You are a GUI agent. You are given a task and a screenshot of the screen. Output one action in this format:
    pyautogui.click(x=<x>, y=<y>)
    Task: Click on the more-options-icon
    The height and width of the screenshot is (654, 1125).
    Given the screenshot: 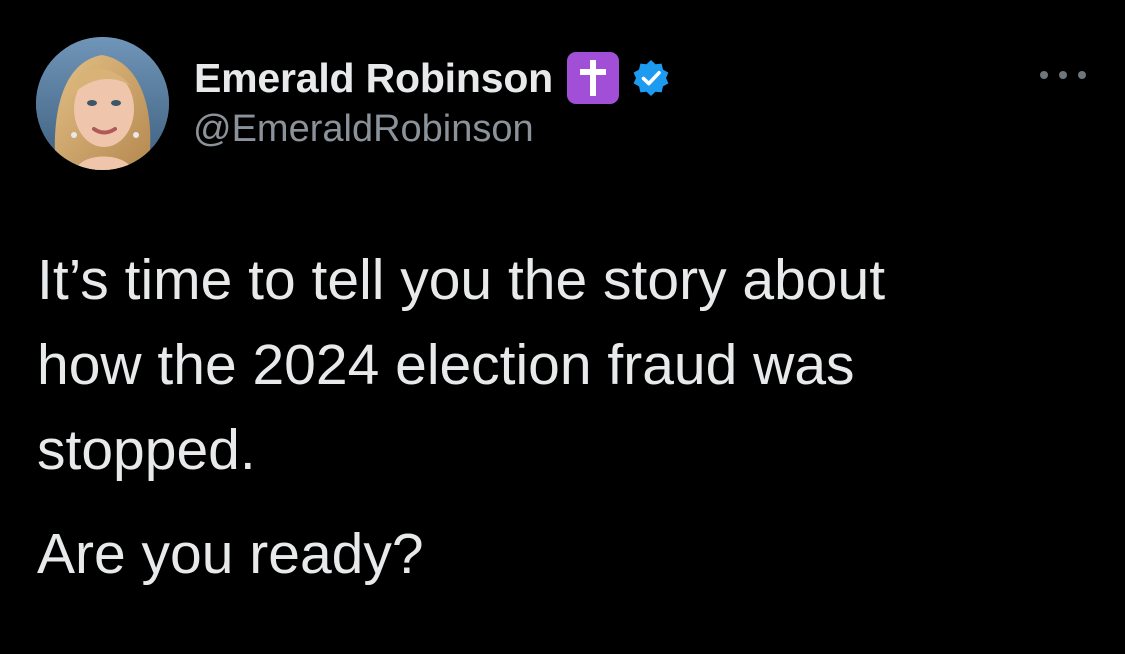 What is the action you would take?
    pyautogui.click(x=1063, y=75)
    